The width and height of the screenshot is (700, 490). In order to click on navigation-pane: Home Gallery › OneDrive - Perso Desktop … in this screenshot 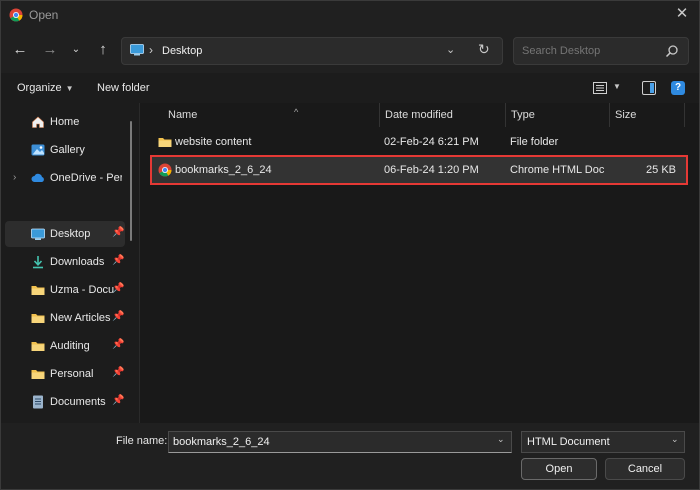, I will do `click(70, 263)`.